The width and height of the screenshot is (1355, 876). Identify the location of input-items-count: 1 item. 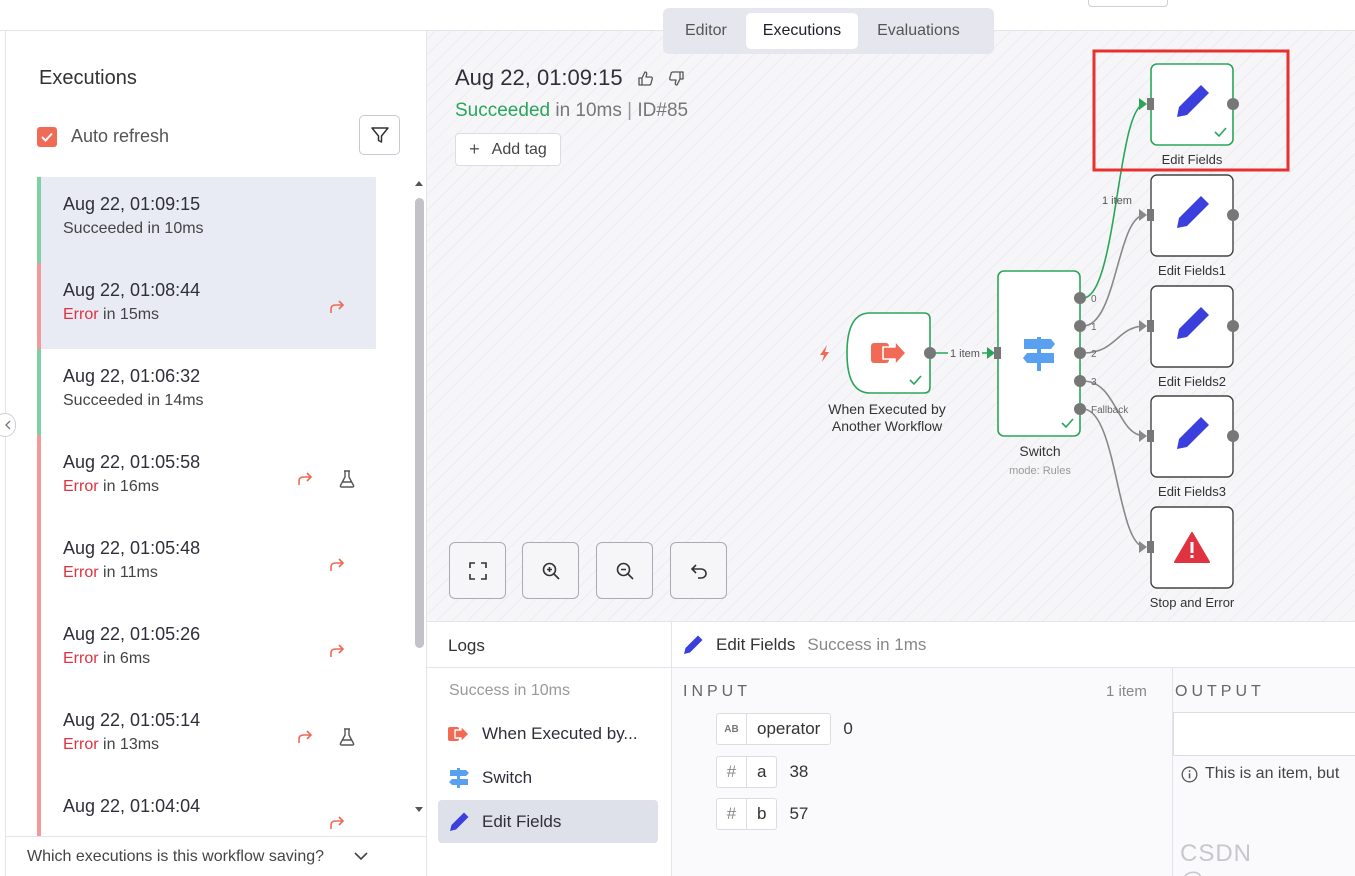
(1126, 691).